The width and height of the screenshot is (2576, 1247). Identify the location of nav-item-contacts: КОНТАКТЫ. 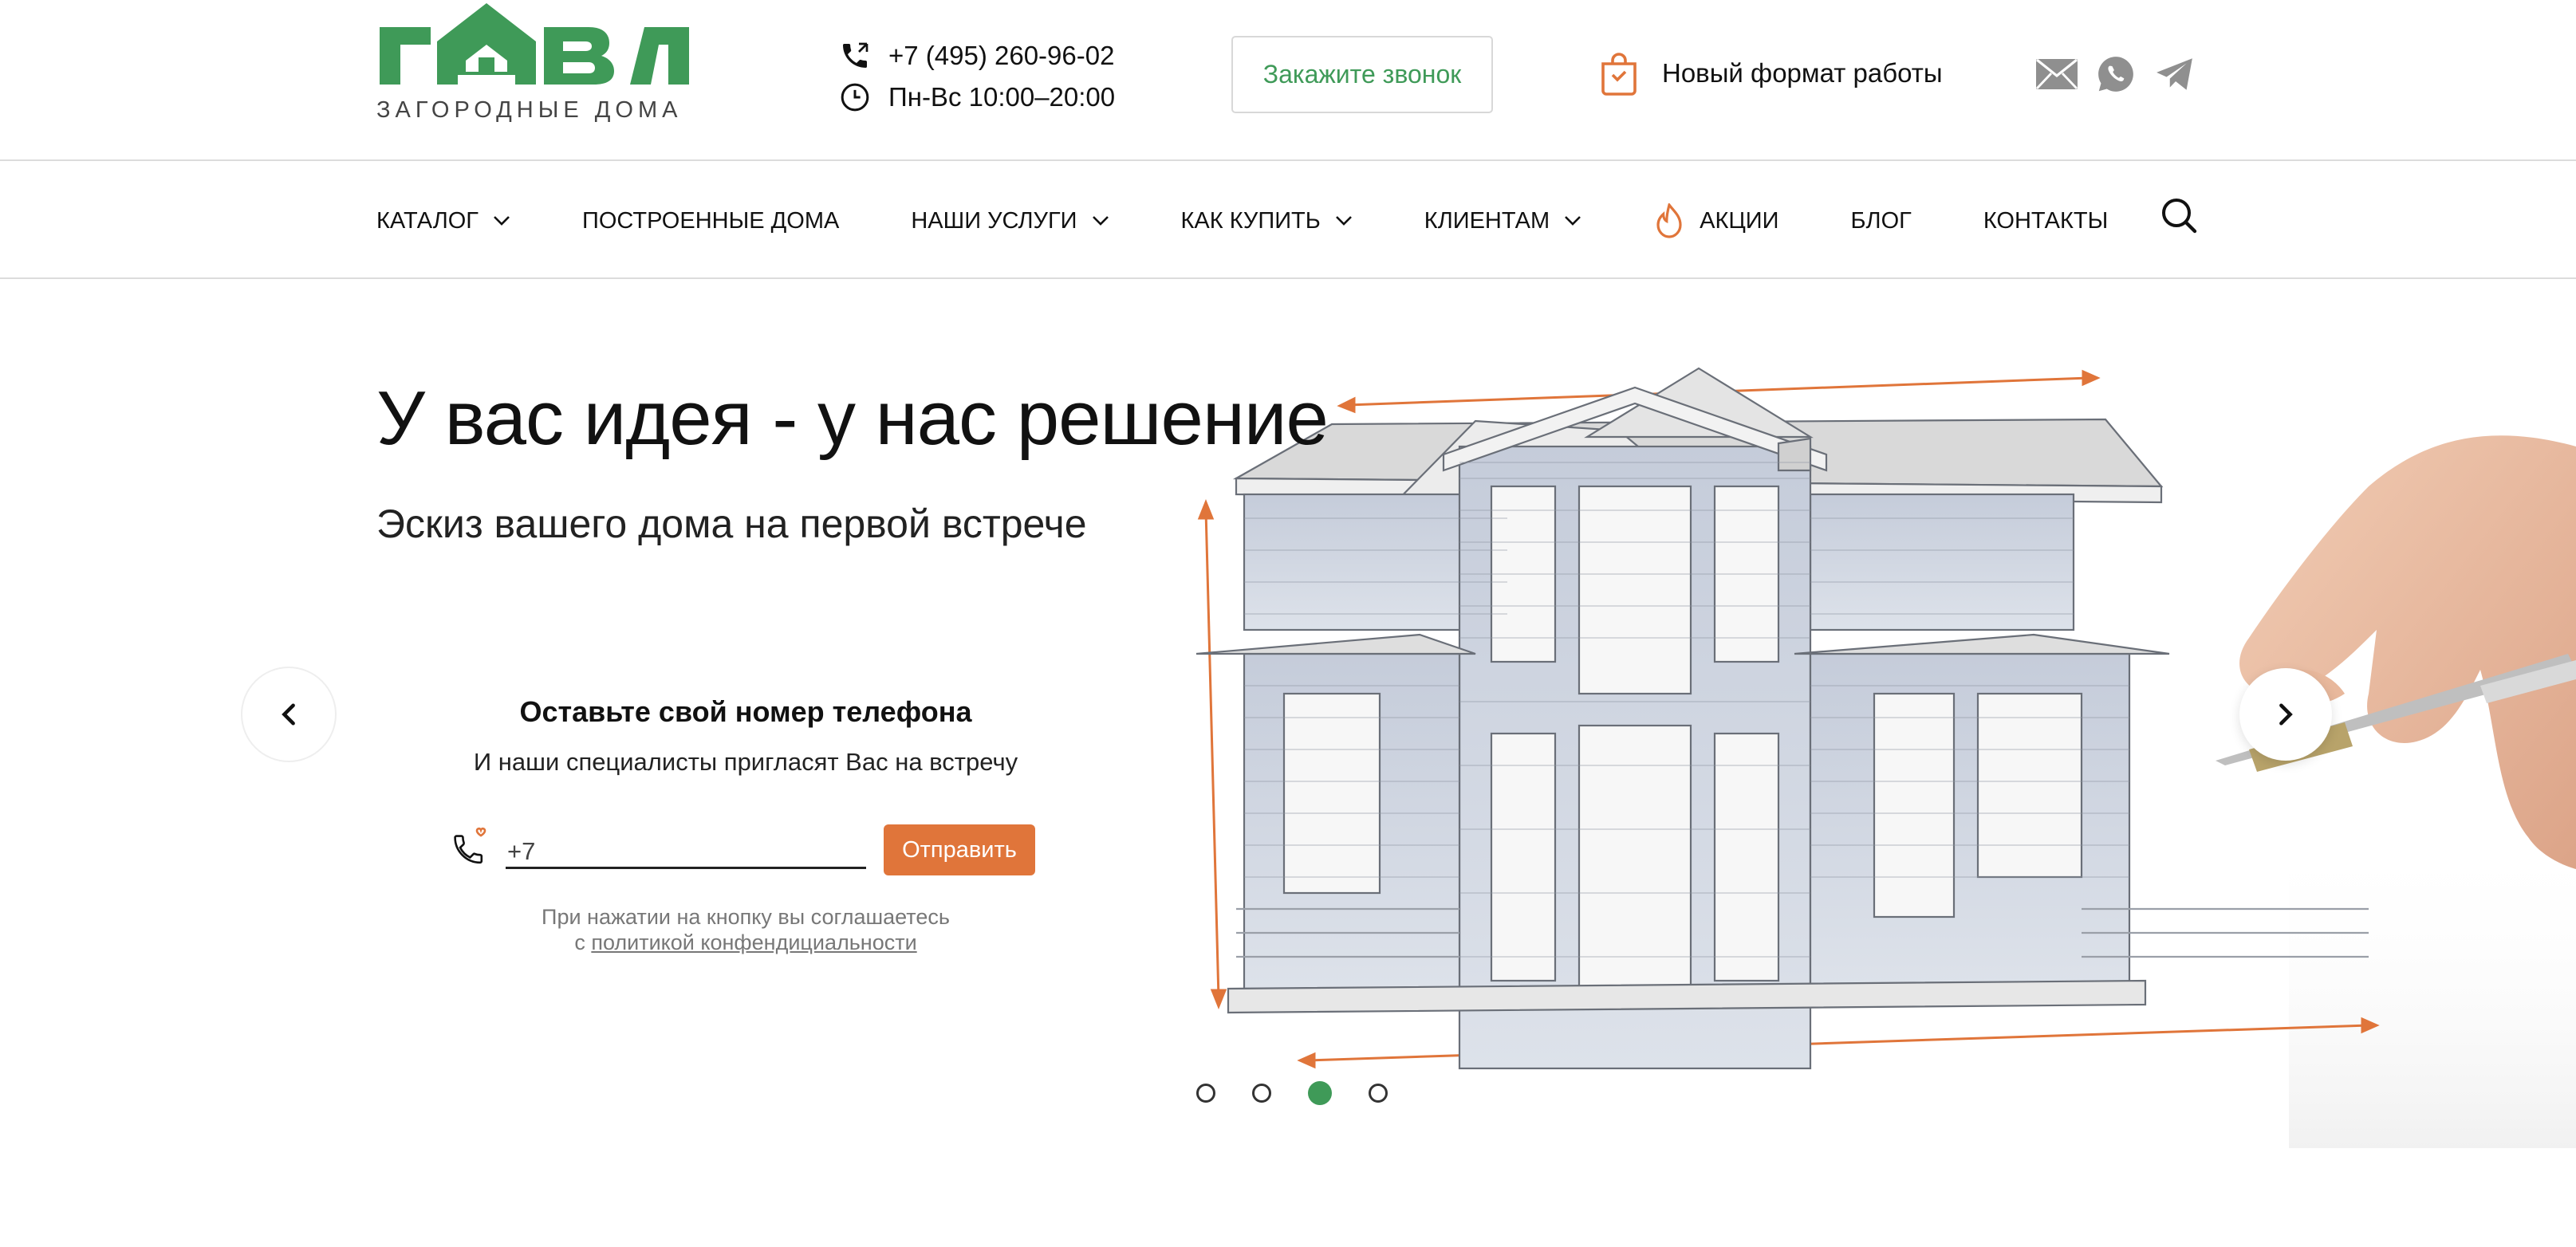
(2045, 221).